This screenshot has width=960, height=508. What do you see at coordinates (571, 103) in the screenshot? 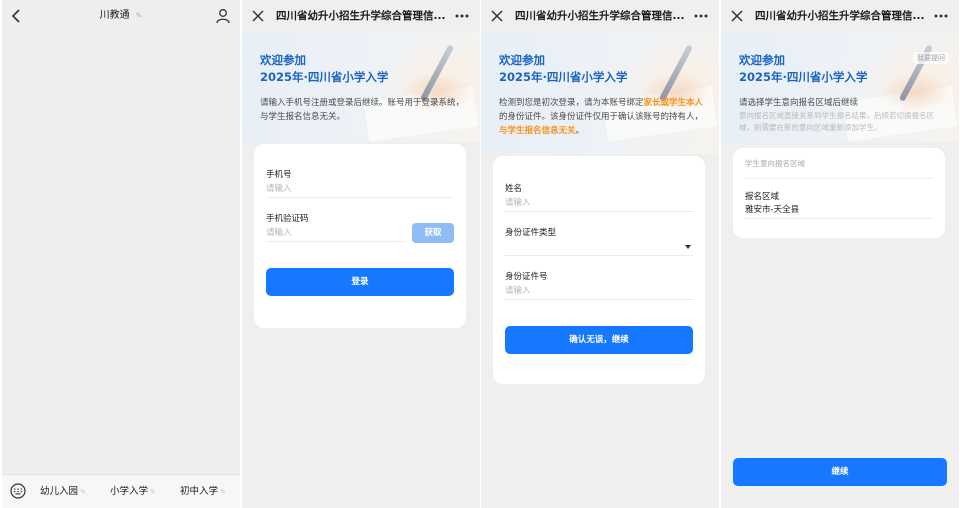
I see `desc-text: 检测到您是初次登录，请为本账号绑定` at bounding box center [571, 103].